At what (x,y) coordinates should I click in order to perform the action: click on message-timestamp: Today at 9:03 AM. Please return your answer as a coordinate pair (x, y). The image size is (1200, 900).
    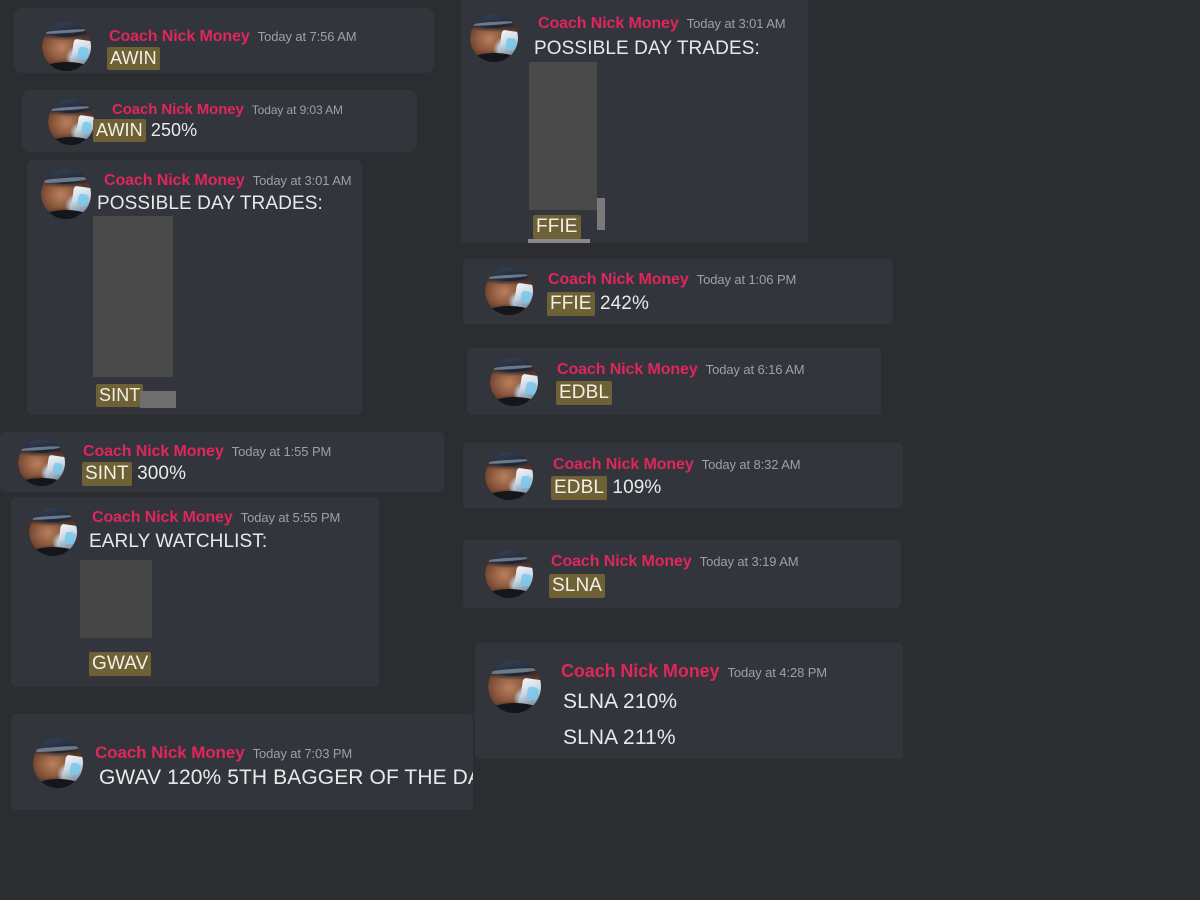
    Looking at the image, I should click on (297, 110).